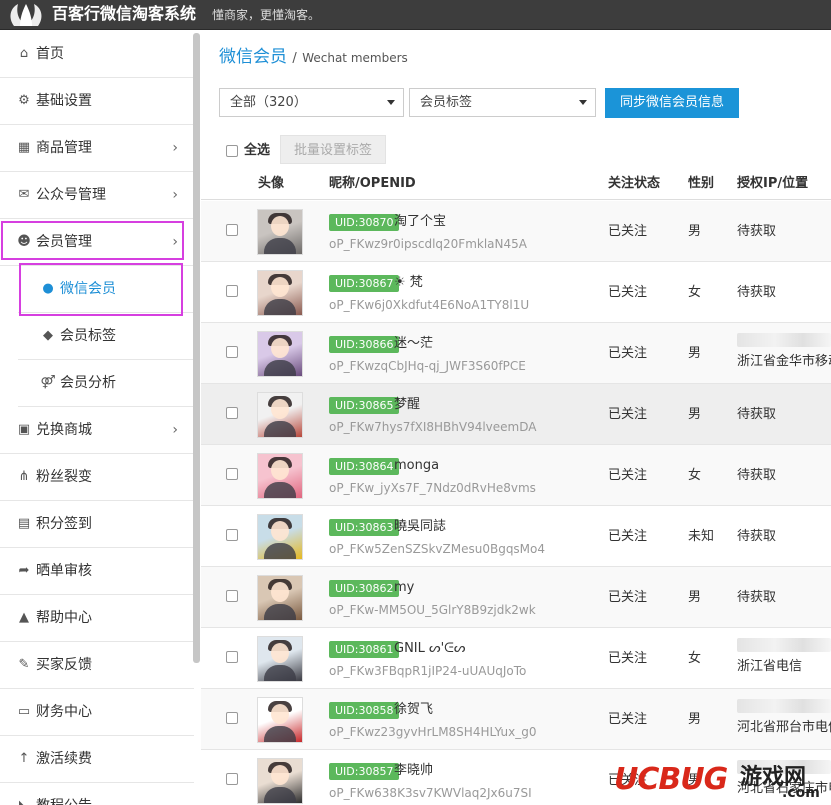 The height and width of the screenshot is (805, 831). Describe the element at coordinates (634, 183) in the screenshot. I see `col-status: 关注状态` at that location.